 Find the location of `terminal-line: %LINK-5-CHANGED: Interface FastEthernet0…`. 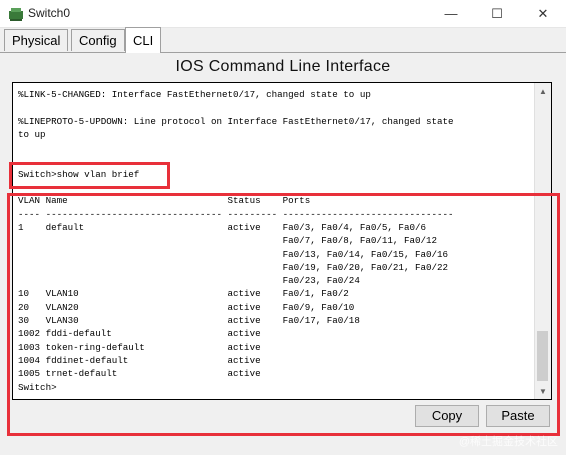

terminal-line: %LINK-5-CHANGED: Interface FastEthernet0… is located at coordinates (194, 94).